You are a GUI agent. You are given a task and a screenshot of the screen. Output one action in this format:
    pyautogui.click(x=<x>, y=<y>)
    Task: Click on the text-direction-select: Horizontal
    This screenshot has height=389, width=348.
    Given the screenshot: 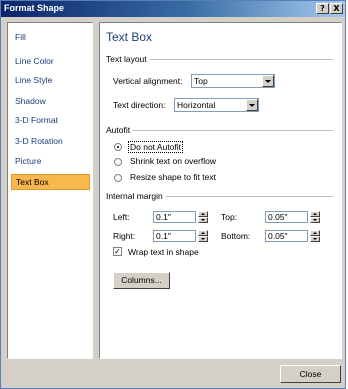 What is the action you would take?
    pyautogui.click(x=216, y=105)
    